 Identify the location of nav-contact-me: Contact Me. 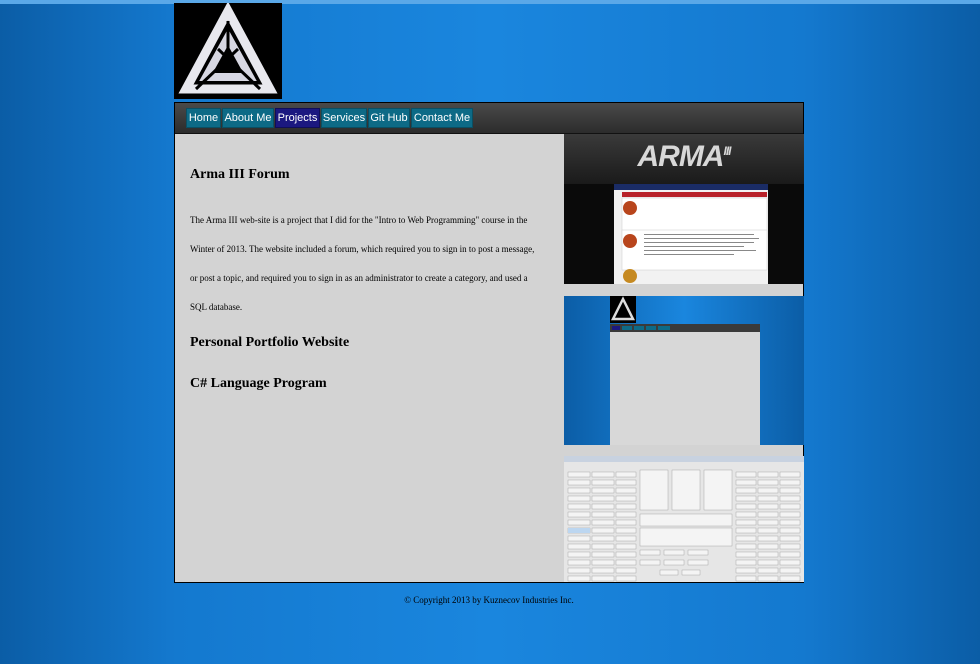
(442, 118).